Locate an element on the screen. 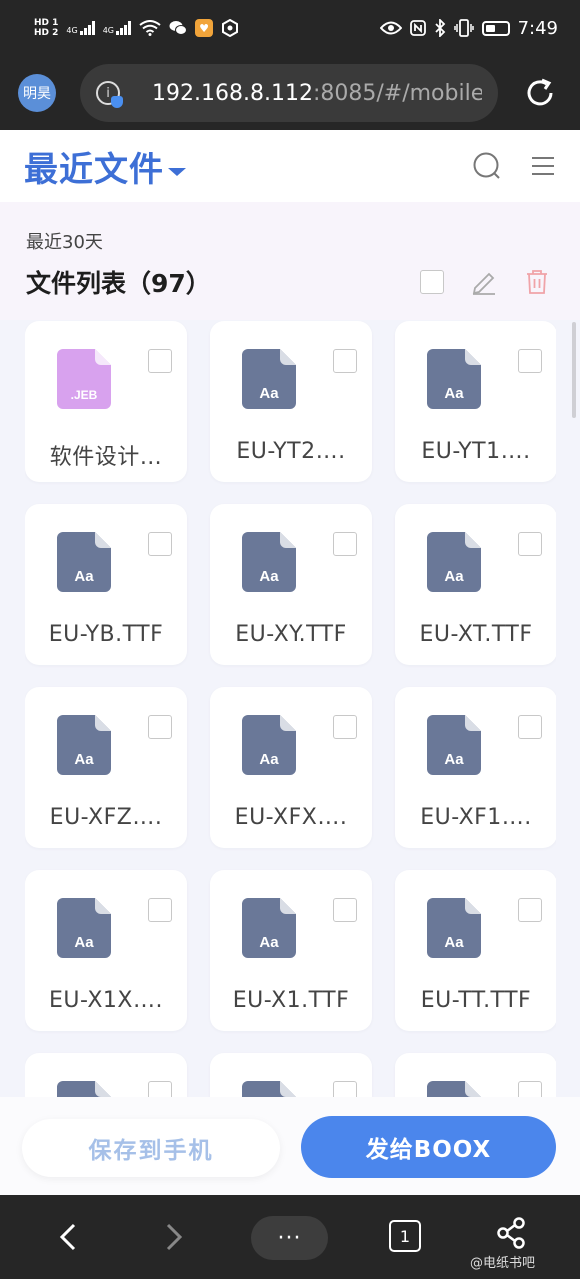 This screenshot has height=1279, width=580. eye-icon is located at coordinates (390, 28).